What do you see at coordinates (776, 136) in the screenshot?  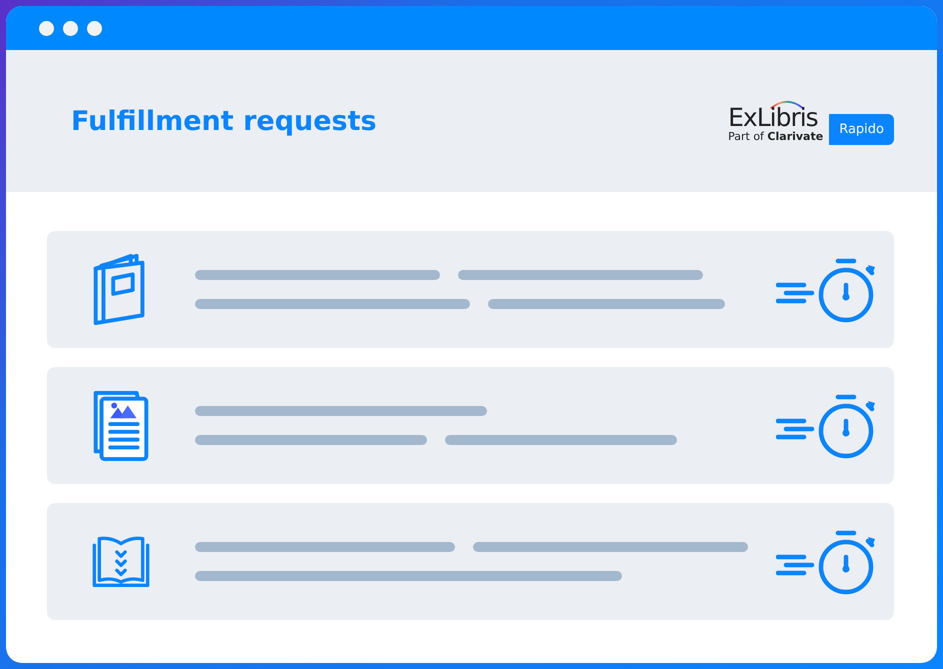 I see `logo-tagline: Part of Clarivate` at bounding box center [776, 136].